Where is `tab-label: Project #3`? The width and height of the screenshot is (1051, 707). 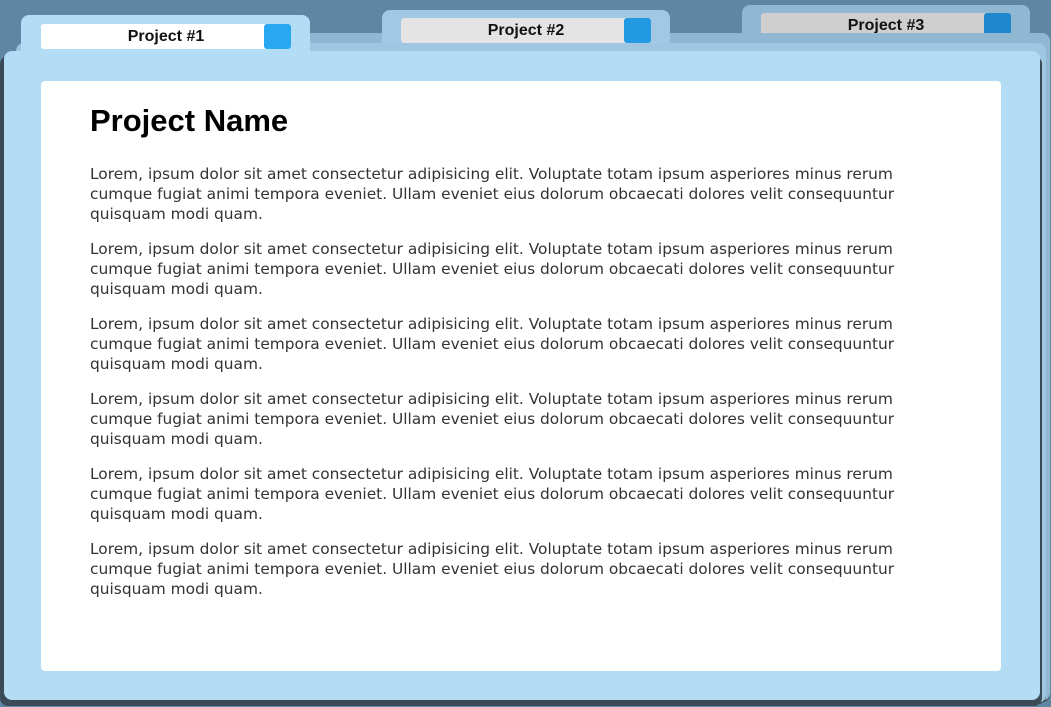 tab-label: Project #3 is located at coordinates (886, 25).